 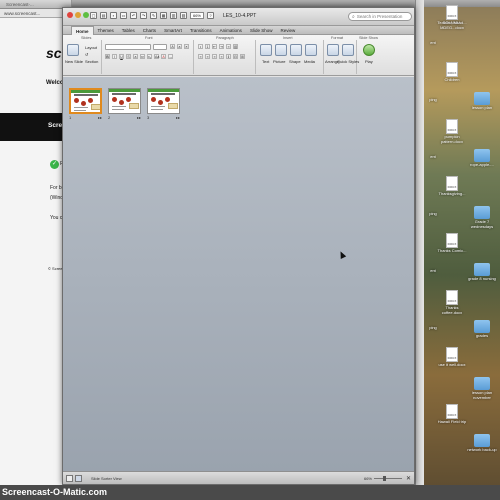 What do you see at coordinates (113, 15) in the screenshot?
I see `save-icon: ▪` at bounding box center [113, 15].